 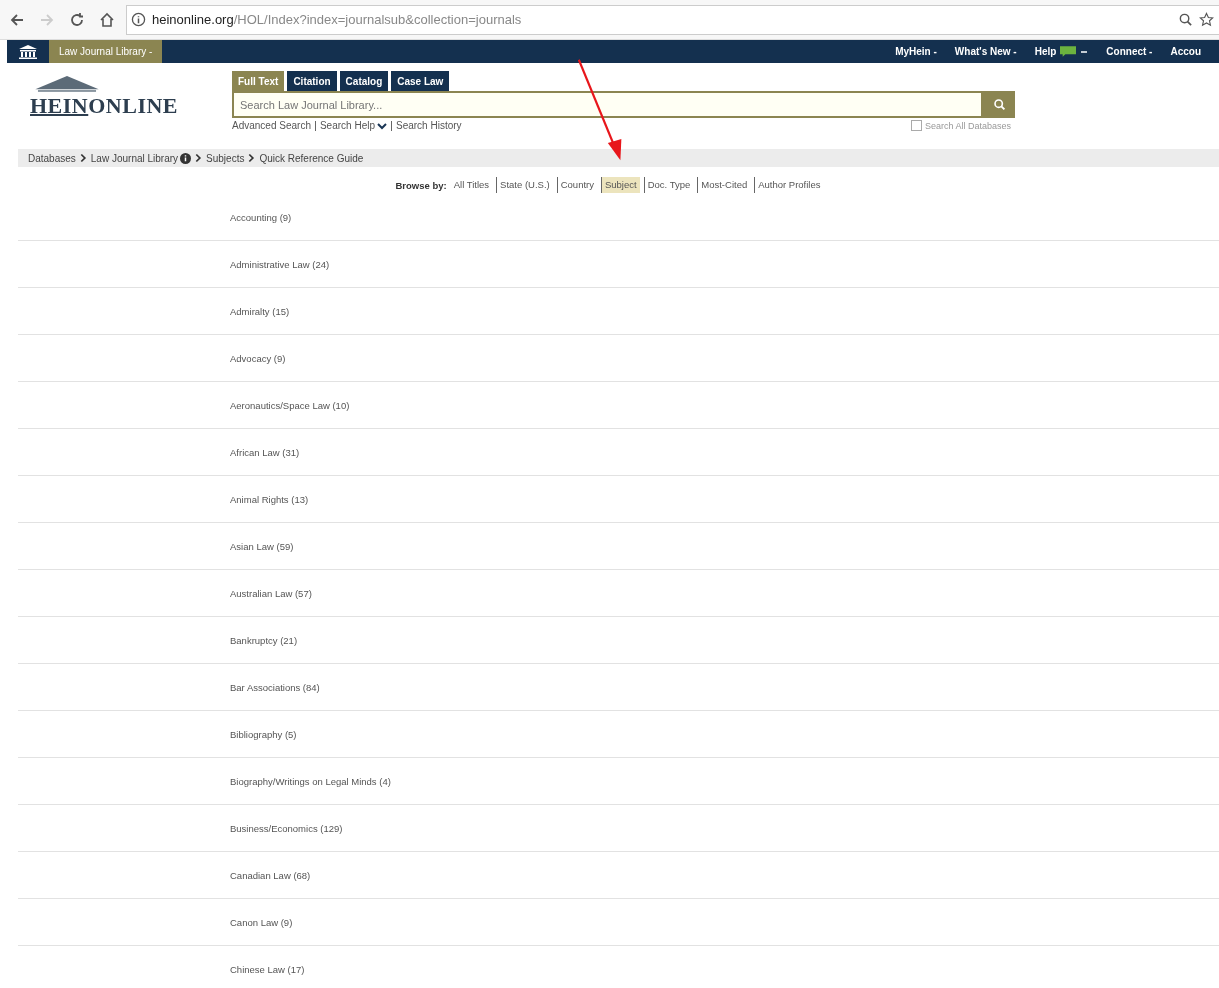 What do you see at coordinates (263, 734) in the screenshot?
I see `subject-link: Bibliography (5)` at bounding box center [263, 734].